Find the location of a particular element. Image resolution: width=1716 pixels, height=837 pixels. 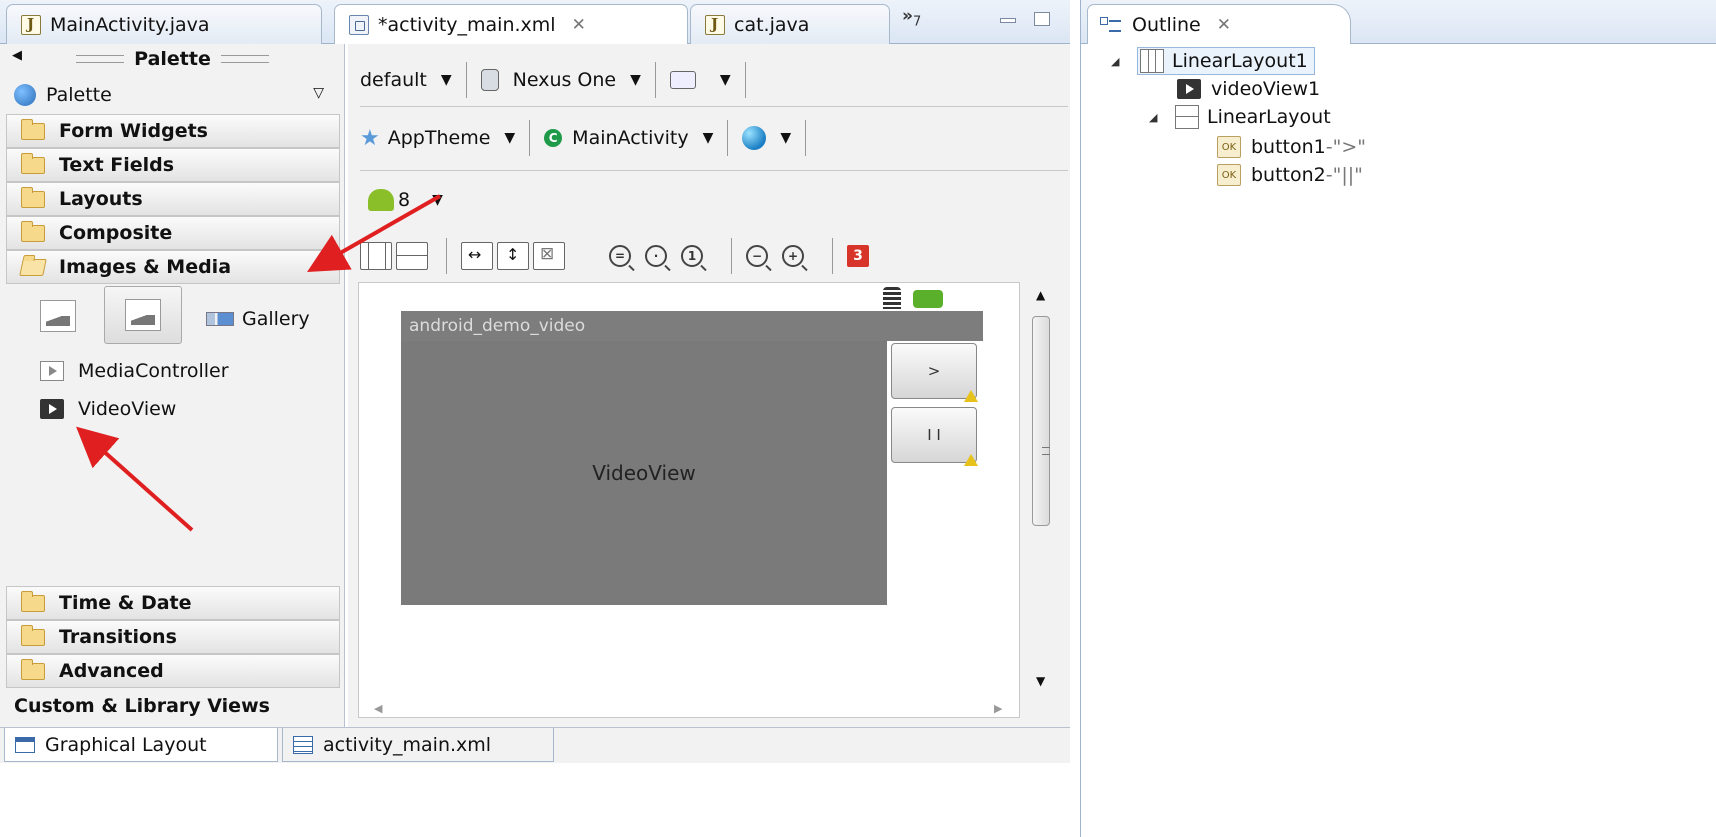

layout-actions-toolbar: = · 1 − + 3 is located at coordinates (614, 256).